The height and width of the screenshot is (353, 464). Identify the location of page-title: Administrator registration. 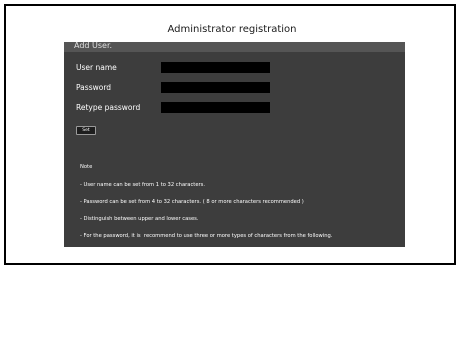
(232, 29).